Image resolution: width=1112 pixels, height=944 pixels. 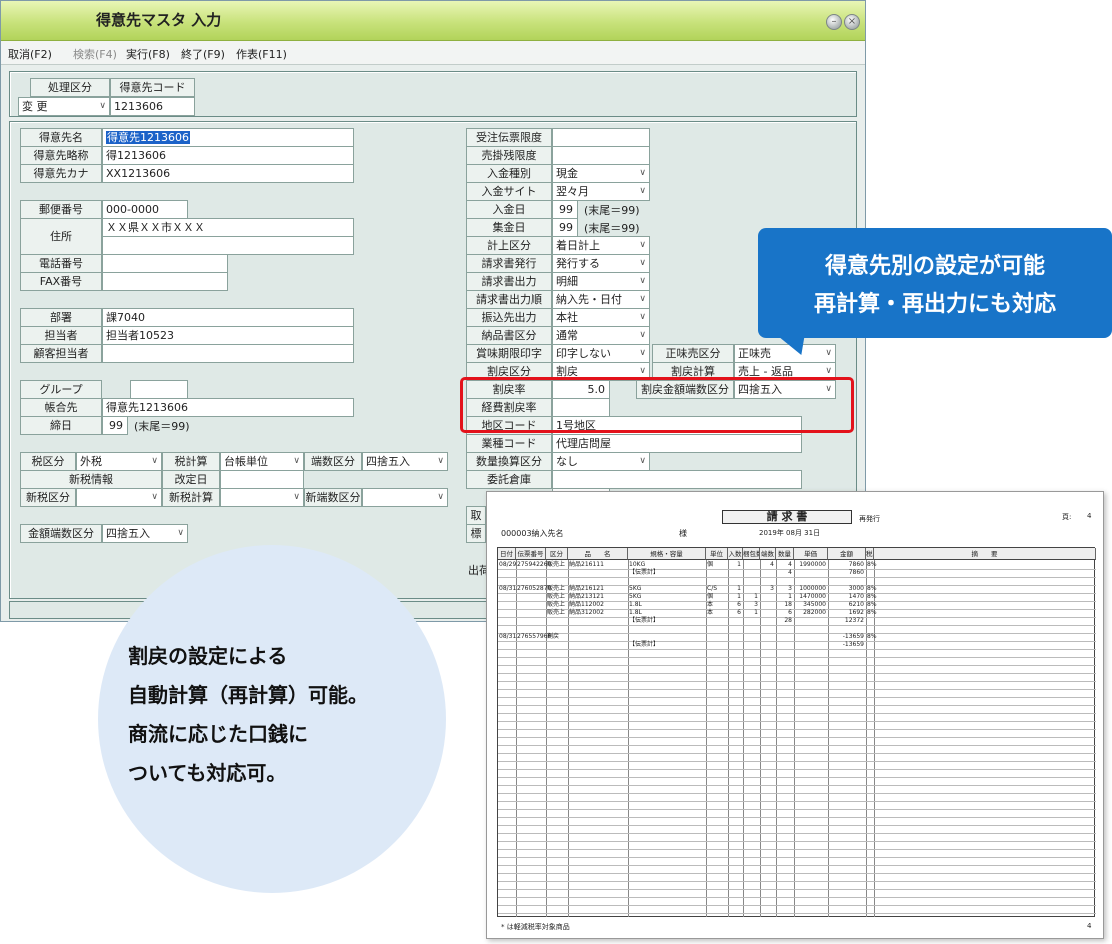 What do you see at coordinates (509, 173) in the screenshot?
I see `pay-type-label: 入金種別` at bounding box center [509, 173].